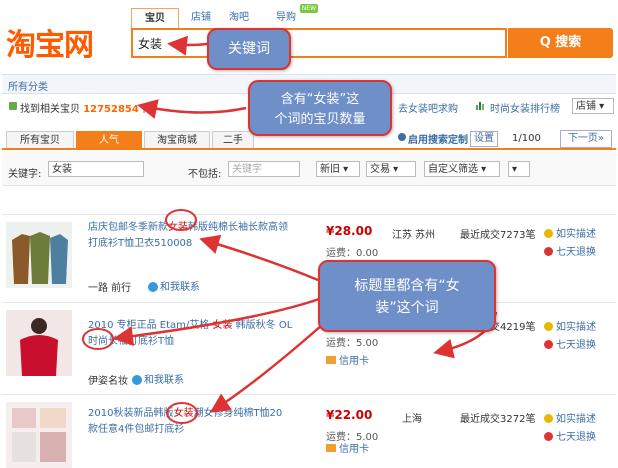 The height and width of the screenshot is (468, 618). Describe the element at coordinates (407, 308) in the screenshot. I see `callout-line: 装”这个词` at that location.